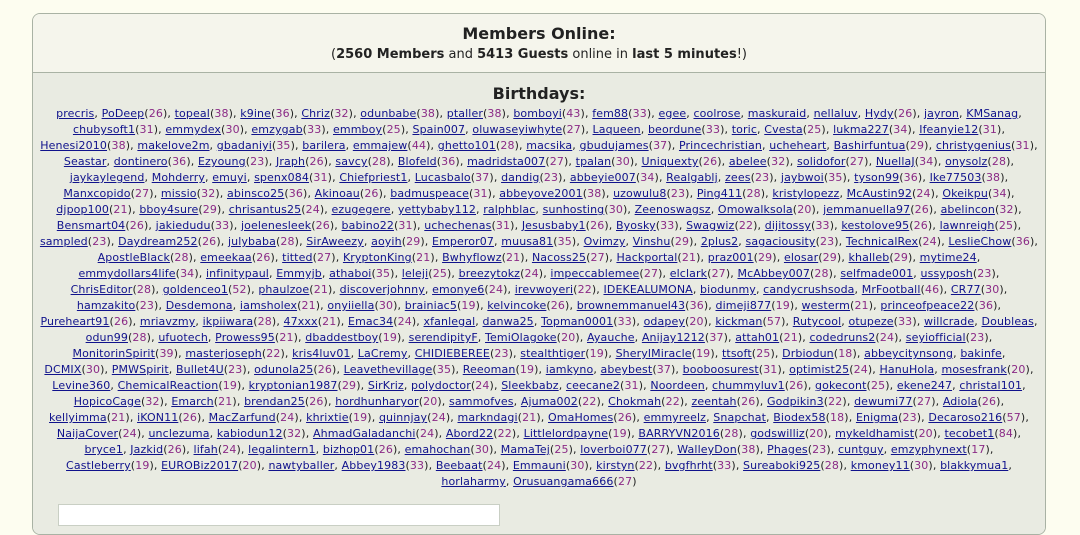 Image resolution: width=1080 pixels, height=535 pixels. Describe the element at coordinates (965, 193) in the screenshot. I see `member-link: Okeikpu` at that location.